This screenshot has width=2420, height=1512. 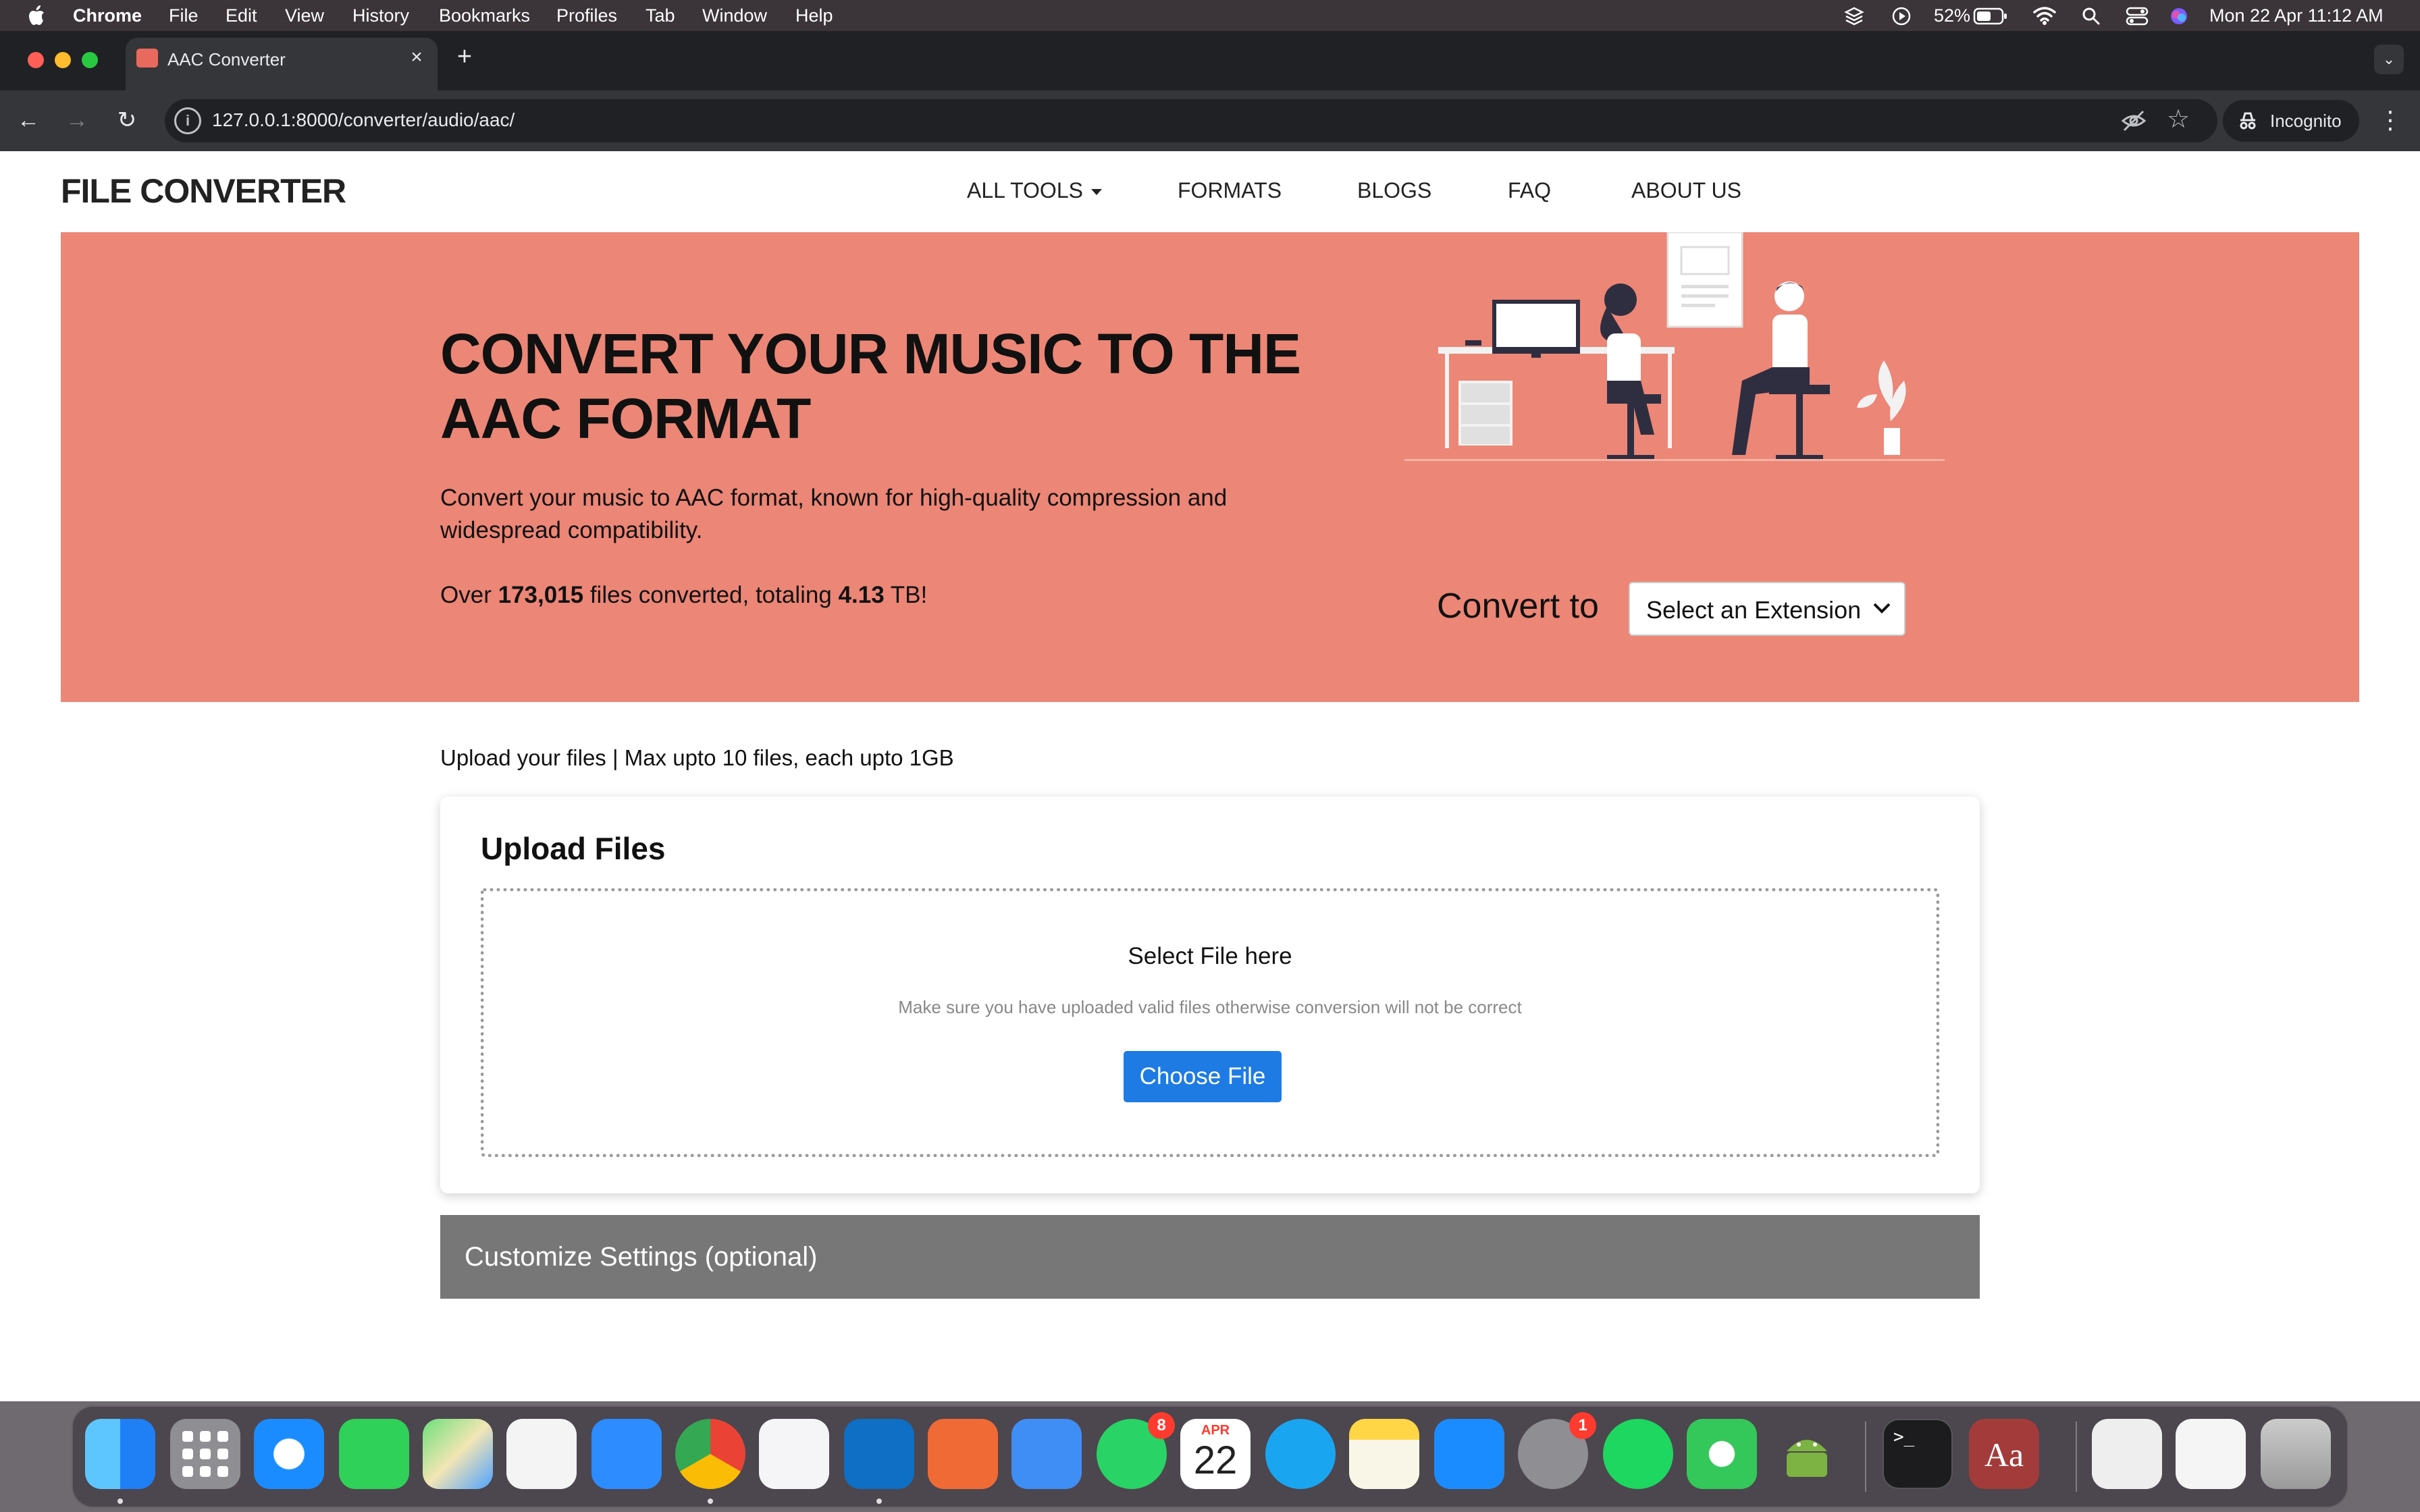 What do you see at coordinates (711, 595) in the screenshot?
I see `stats-middle: files converted, totaling` at bounding box center [711, 595].